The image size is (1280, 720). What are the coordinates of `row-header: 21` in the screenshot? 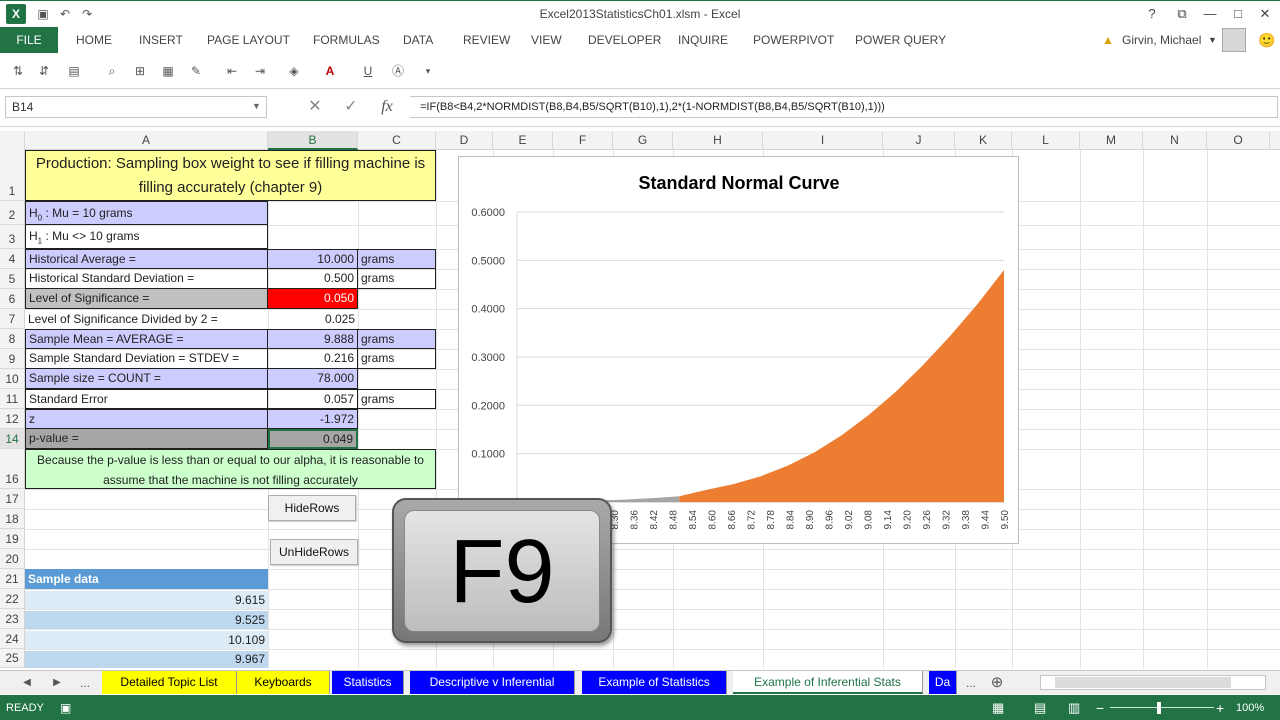 It's located at (12, 579).